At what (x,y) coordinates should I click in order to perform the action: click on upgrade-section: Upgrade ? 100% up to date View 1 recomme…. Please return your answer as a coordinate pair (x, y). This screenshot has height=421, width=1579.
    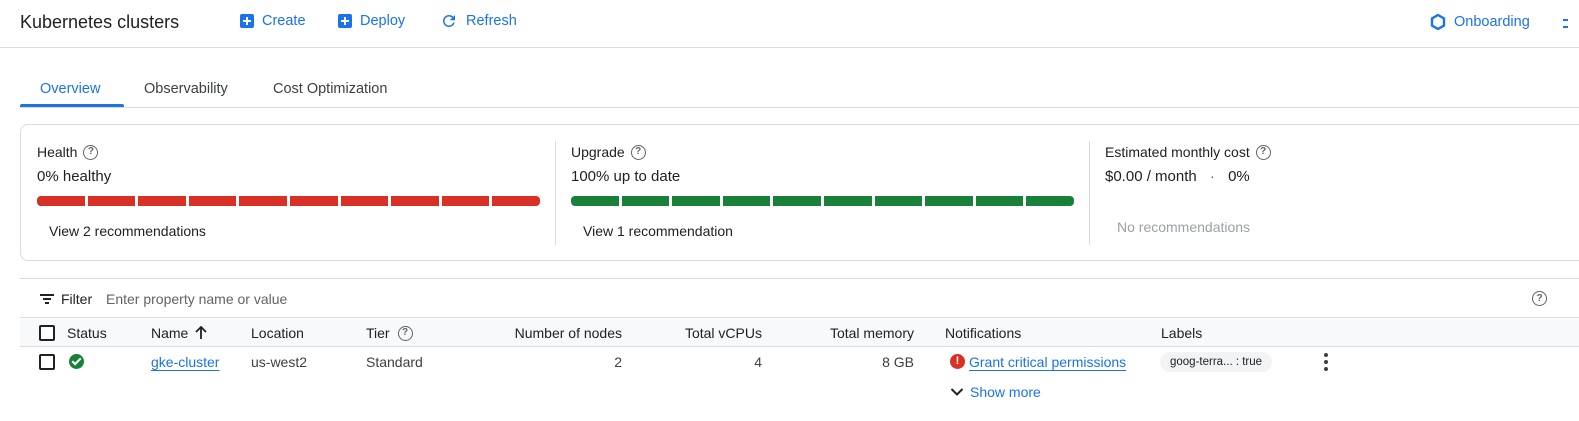
    Looking at the image, I should click on (822, 192).